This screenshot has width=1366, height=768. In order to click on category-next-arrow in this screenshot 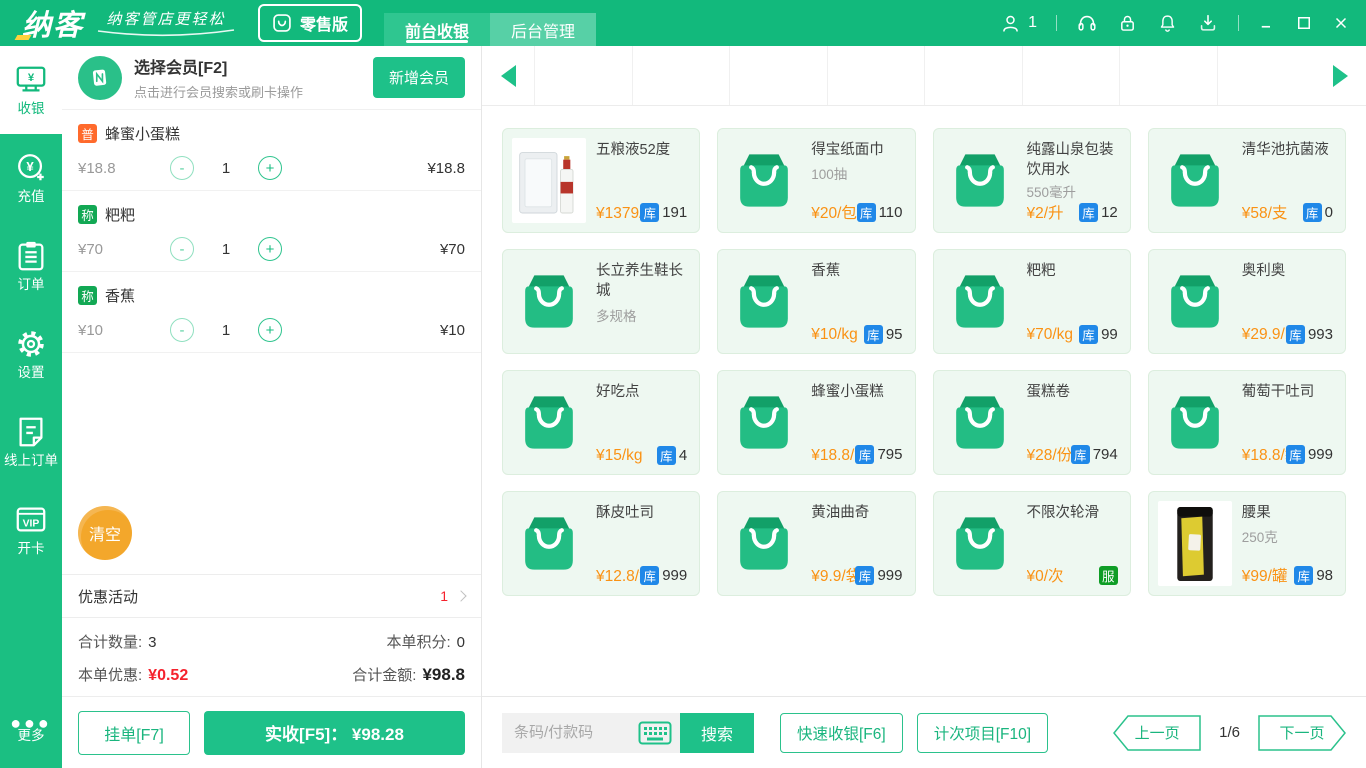, I will do `click(1340, 75)`.